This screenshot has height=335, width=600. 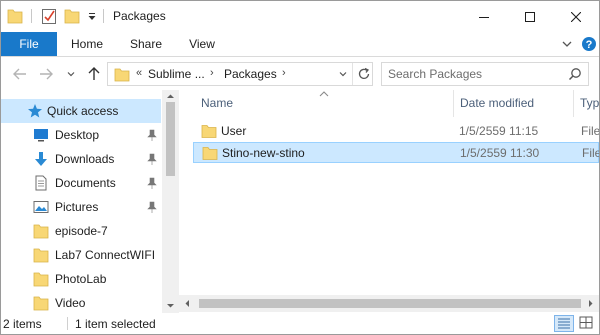 I want to click on sort-ascending-icon, so click(x=324, y=94).